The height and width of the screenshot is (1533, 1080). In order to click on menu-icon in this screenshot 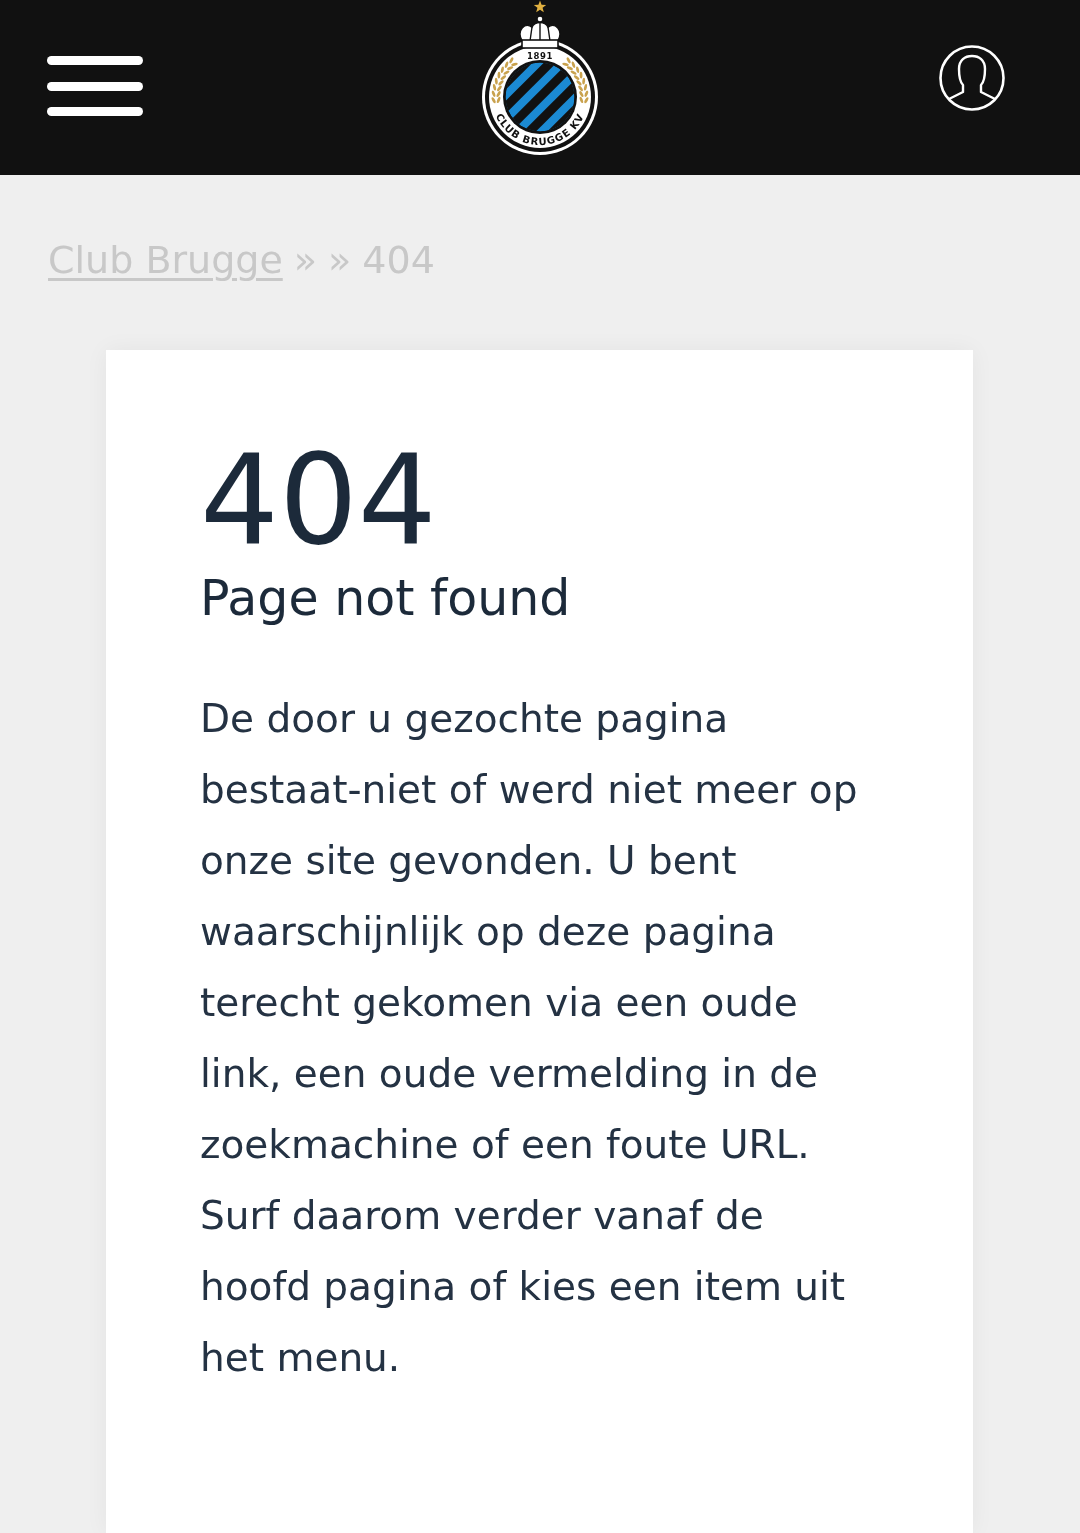, I will do `click(95, 86)`.